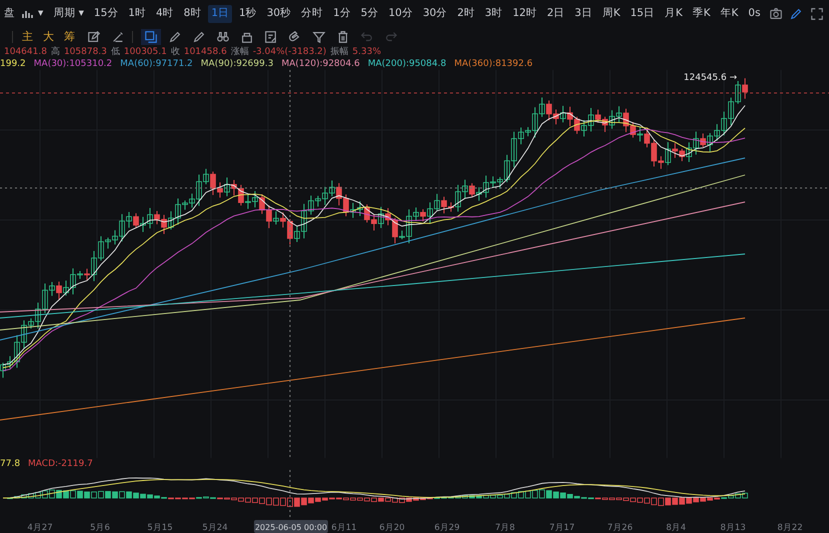 This screenshot has width=829, height=533. I want to click on interval-tab: 1时, so click(137, 14).